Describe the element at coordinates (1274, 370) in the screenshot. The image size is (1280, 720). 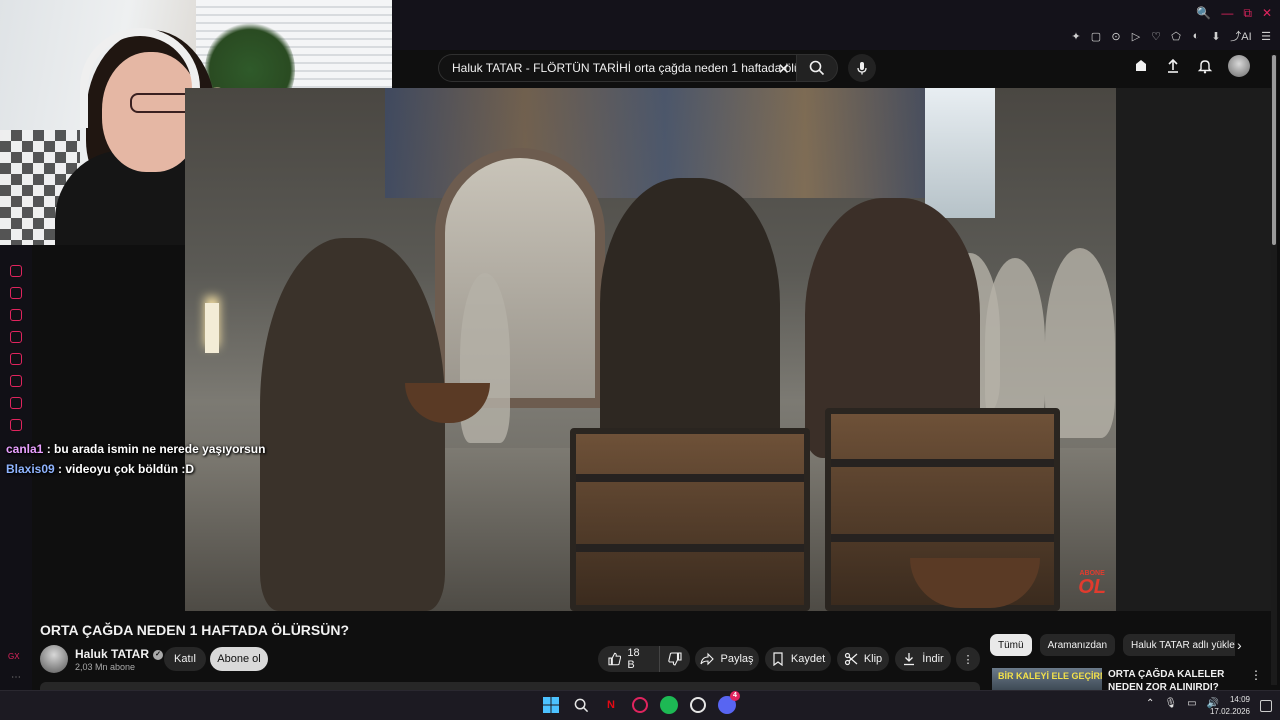
I see `page-scrollbar` at that location.